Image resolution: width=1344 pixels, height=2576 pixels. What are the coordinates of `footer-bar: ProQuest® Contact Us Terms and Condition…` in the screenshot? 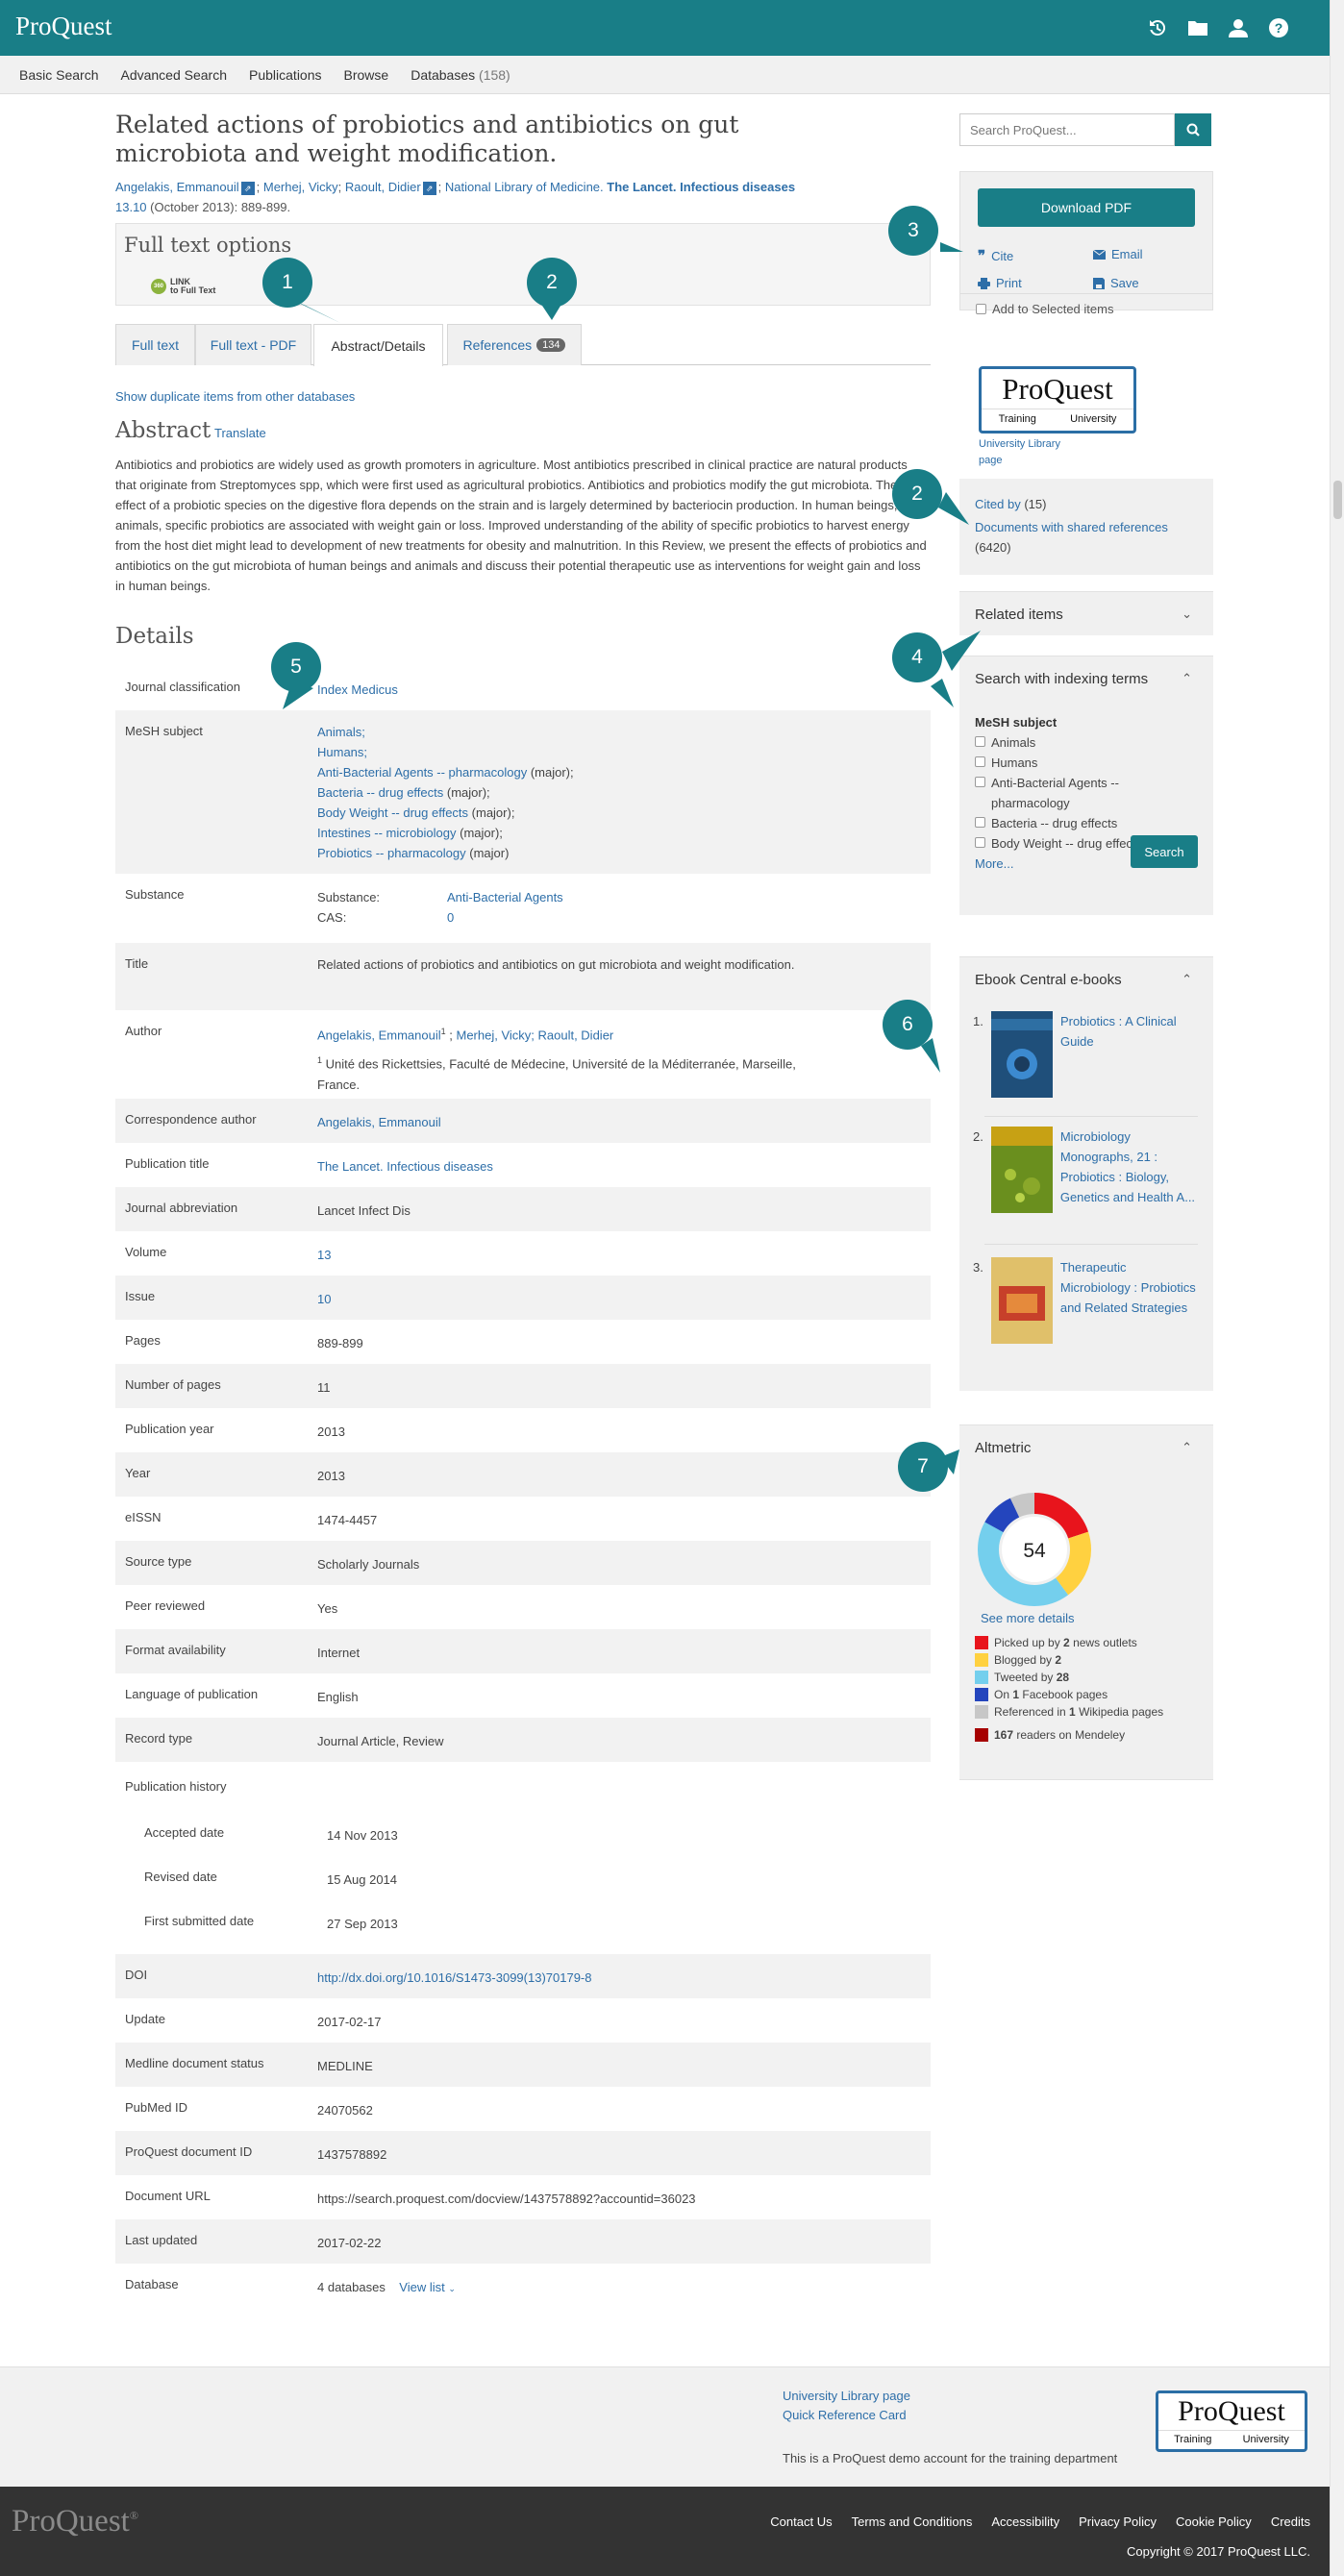 It's located at (665, 2531).